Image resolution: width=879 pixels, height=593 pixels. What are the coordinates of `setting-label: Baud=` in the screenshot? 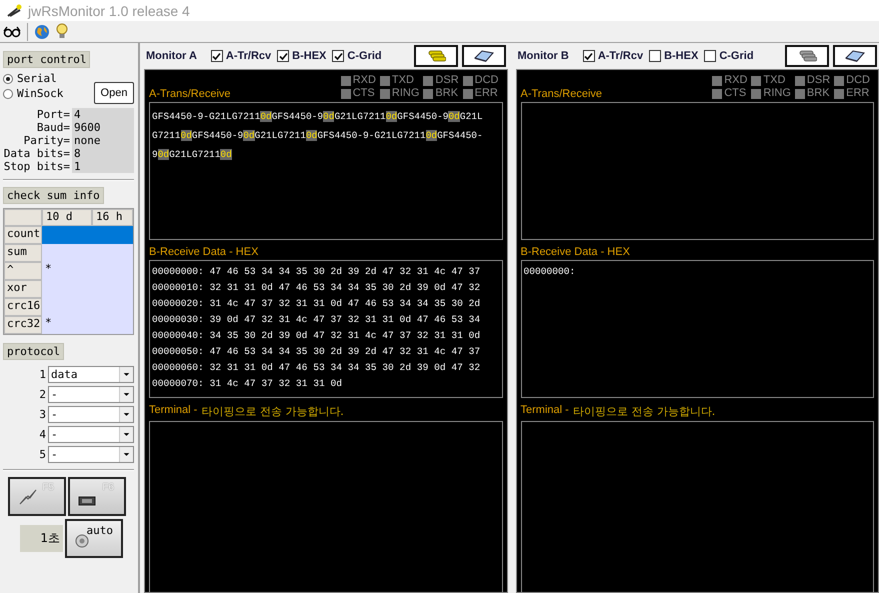 It's located at (53, 127).